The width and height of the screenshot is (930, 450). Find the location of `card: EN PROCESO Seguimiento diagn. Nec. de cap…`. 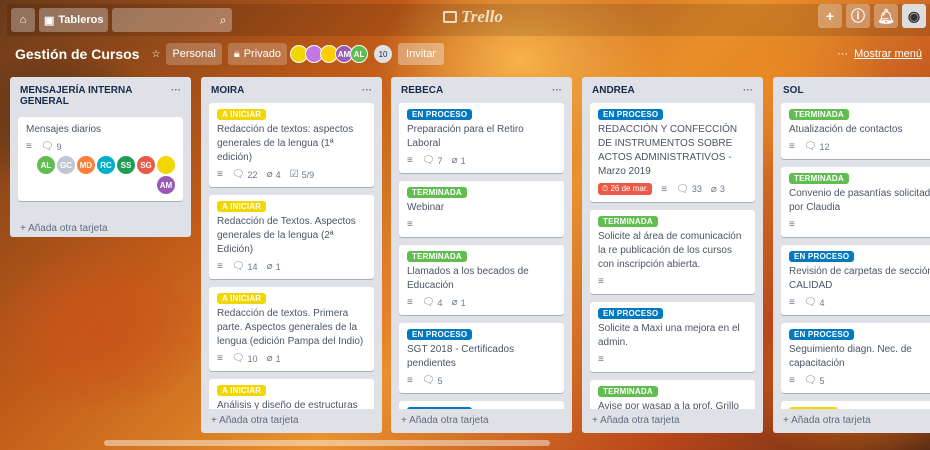

card: EN PROCESO Seguimiento diagn. Nec. de cap… is located at coordinates (855, 358).